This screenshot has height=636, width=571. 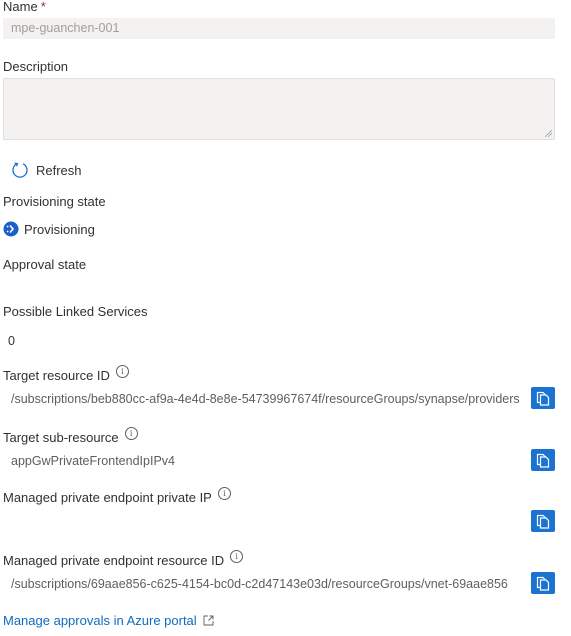 I want to click on target-sub-resource-label: Target sub-resource i, so click(x=70, y=436).